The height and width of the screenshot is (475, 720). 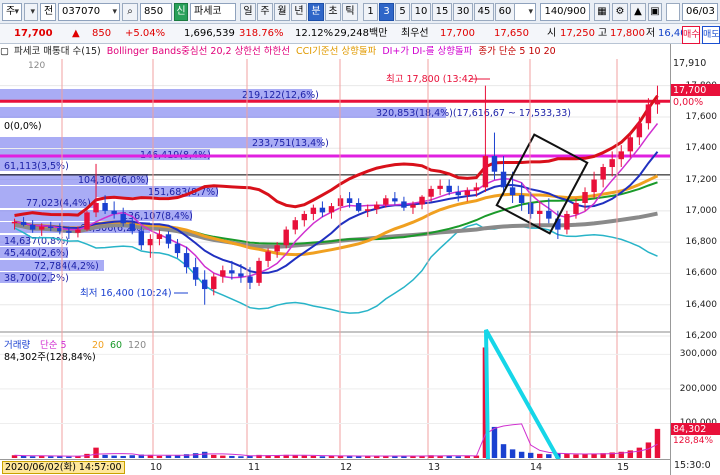 What do you see at coordinates (31, 12) in the screenshot?
I see `market-dropdown` at bounding box center [31, 12].